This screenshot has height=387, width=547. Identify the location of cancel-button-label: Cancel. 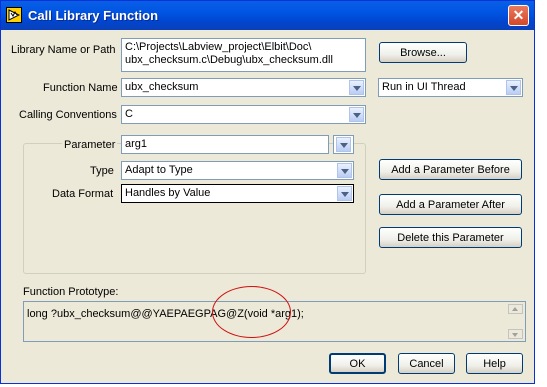
(426, 363).